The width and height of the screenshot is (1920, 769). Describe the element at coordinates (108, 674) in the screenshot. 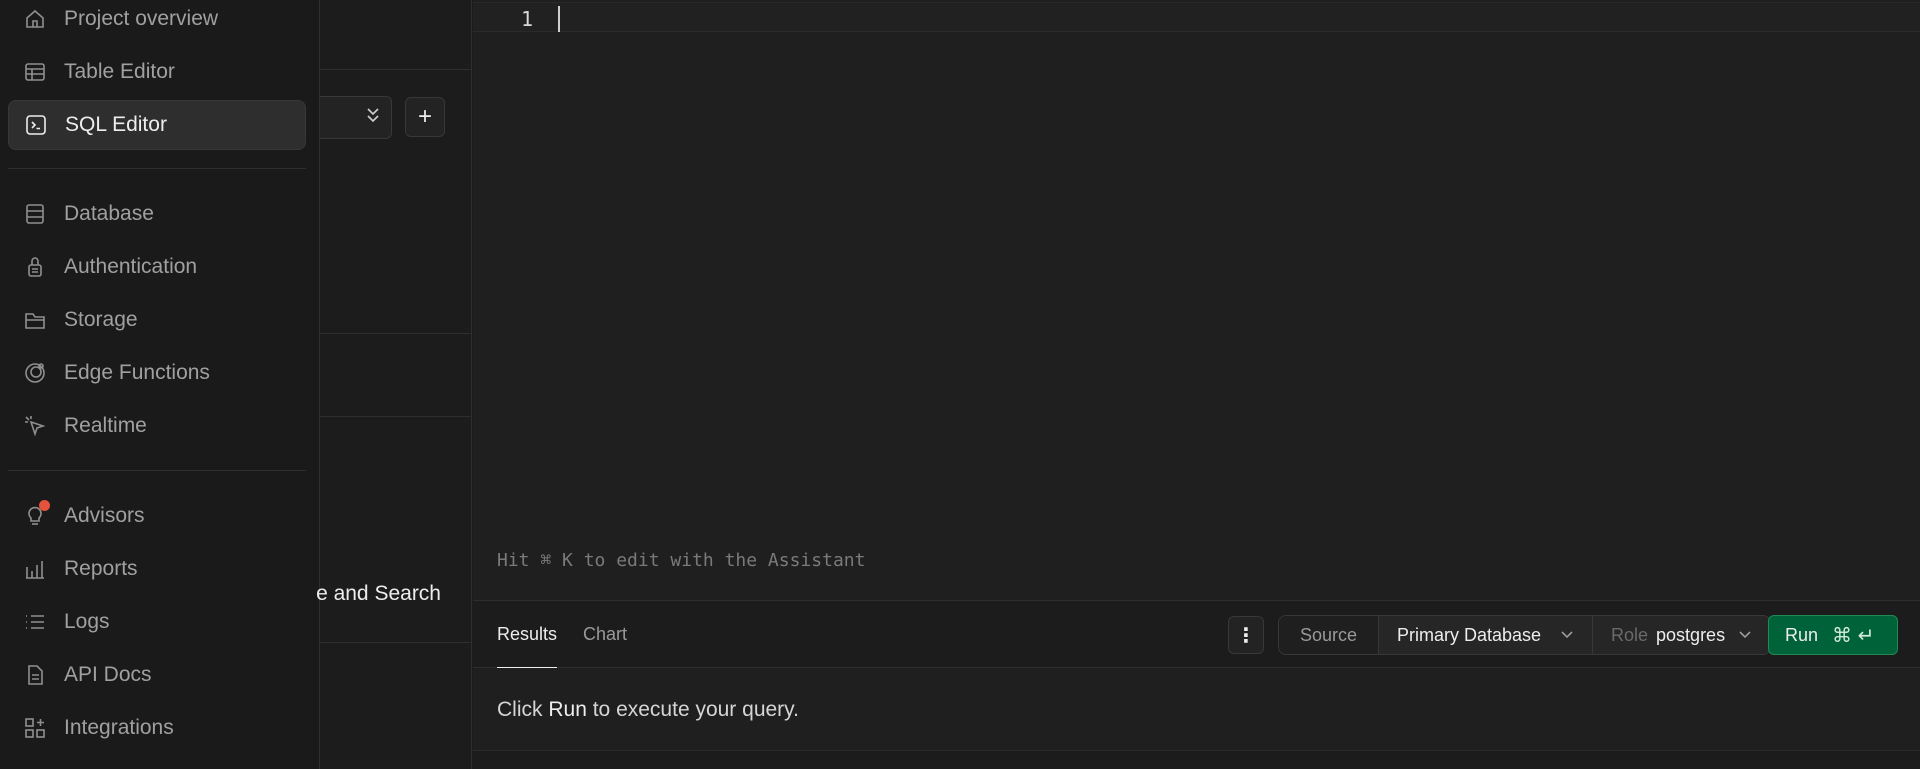

I see `nav-label: API Docs` at that location.